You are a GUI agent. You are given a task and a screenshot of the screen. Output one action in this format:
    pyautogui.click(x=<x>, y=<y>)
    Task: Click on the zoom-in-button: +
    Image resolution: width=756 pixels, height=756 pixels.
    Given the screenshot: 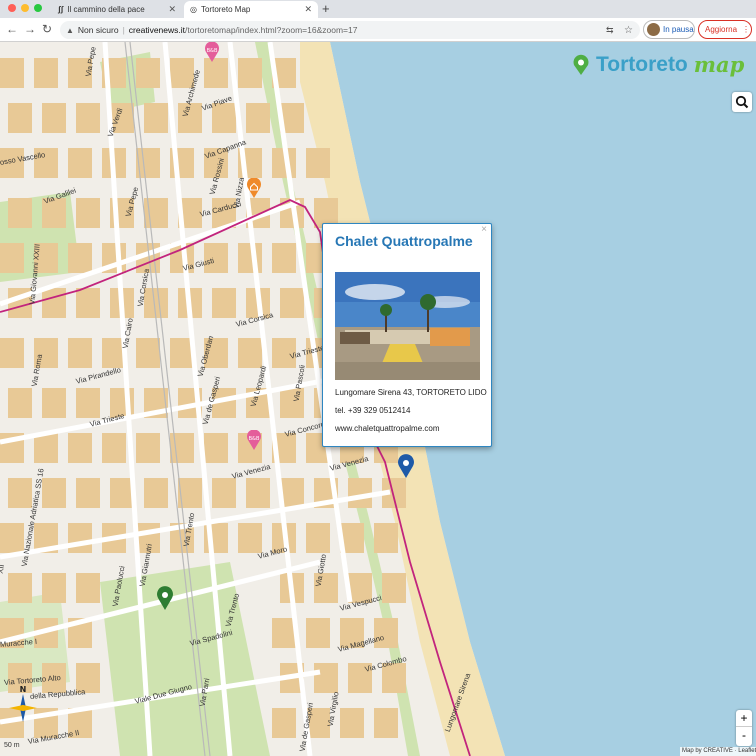 What is the action you would take?
    pyautogui.click(x=744, y=718)
    